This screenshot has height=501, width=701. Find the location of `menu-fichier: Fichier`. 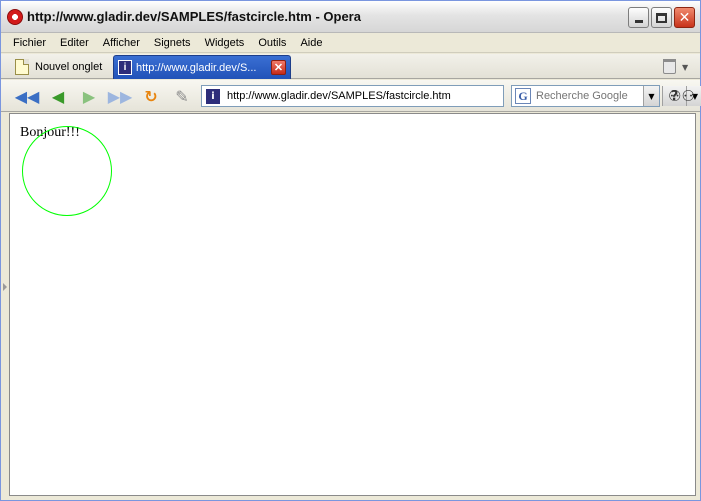

menu-fichier: Fichier is located at coordinates (29, 43).